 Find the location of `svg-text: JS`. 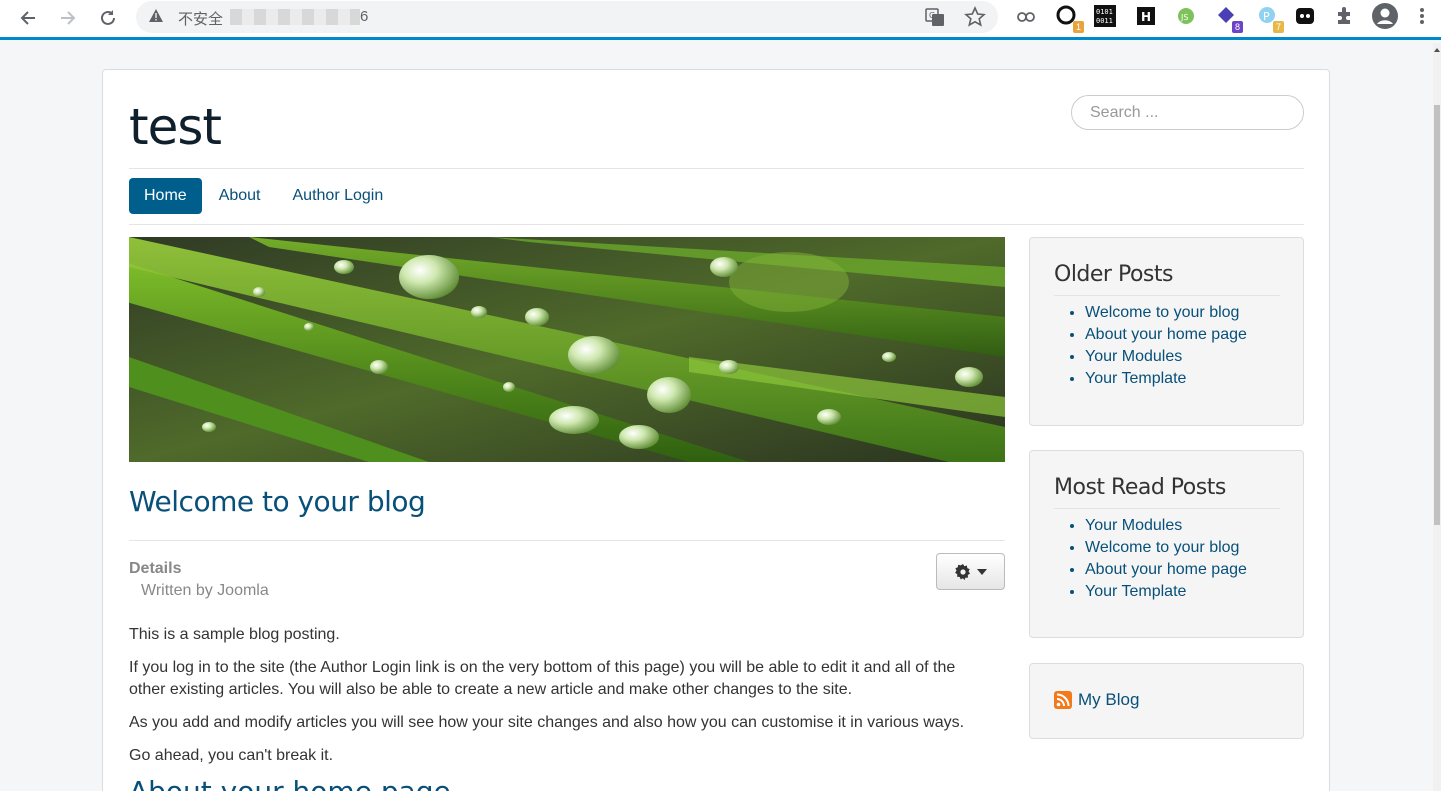

svg-text: JS is located at coordinates (1184, 17).